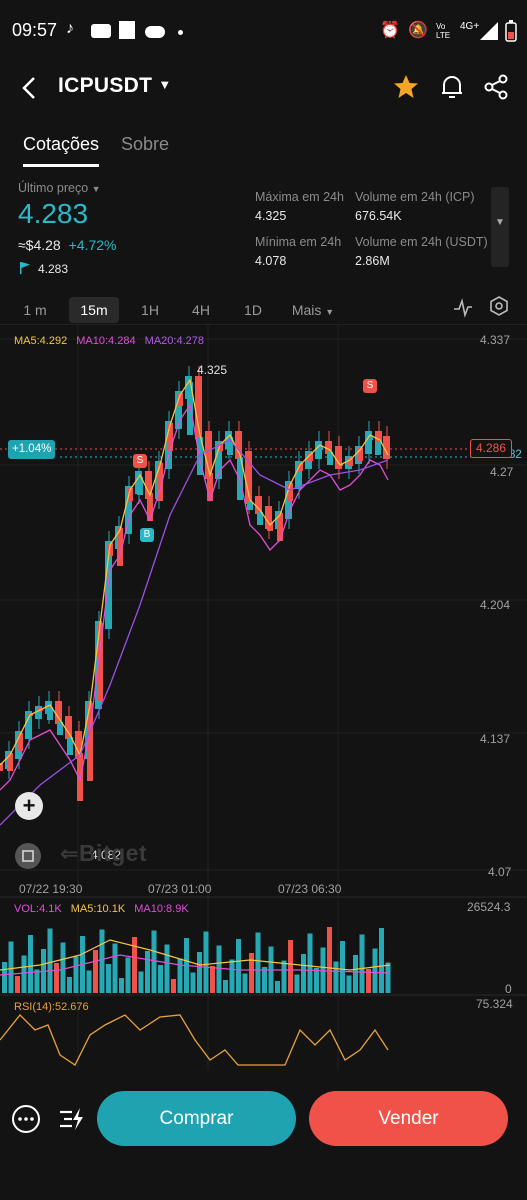 This screenshot has height=1200, width=527. I want to click on back-icon, so click(30, 88).